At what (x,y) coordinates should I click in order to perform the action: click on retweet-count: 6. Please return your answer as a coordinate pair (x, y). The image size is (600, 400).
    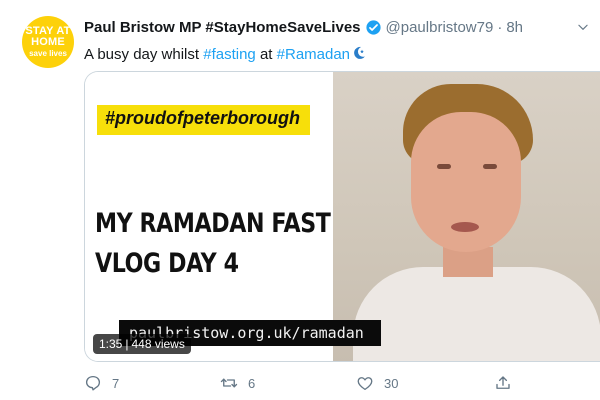
    Looking at the image, I should click on (252, 383).